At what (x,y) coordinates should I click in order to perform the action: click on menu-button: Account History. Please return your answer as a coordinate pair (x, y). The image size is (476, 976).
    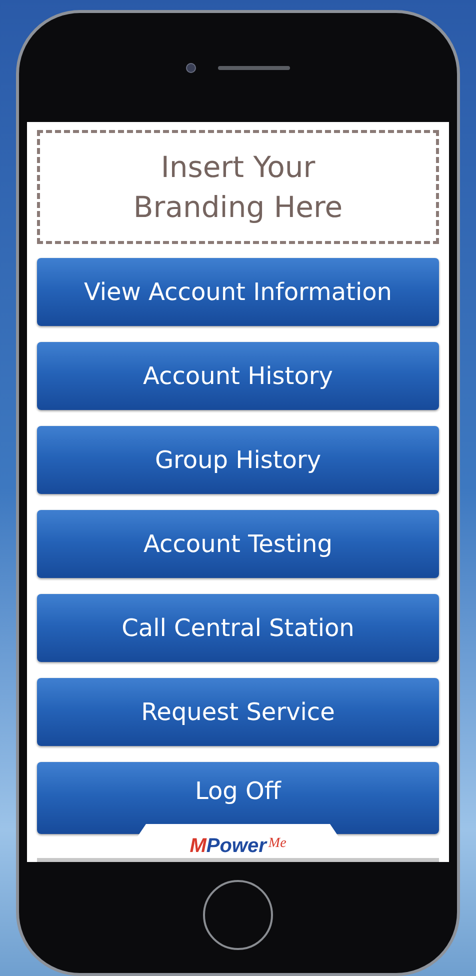
    Looking at the image, I should click on (238, 376).